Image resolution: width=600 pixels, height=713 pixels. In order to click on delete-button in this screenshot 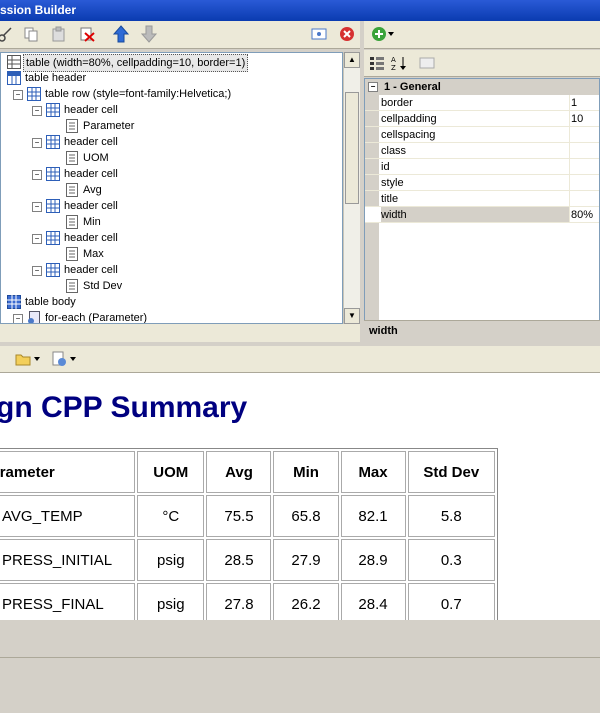, I will do `click(87, 34)`.